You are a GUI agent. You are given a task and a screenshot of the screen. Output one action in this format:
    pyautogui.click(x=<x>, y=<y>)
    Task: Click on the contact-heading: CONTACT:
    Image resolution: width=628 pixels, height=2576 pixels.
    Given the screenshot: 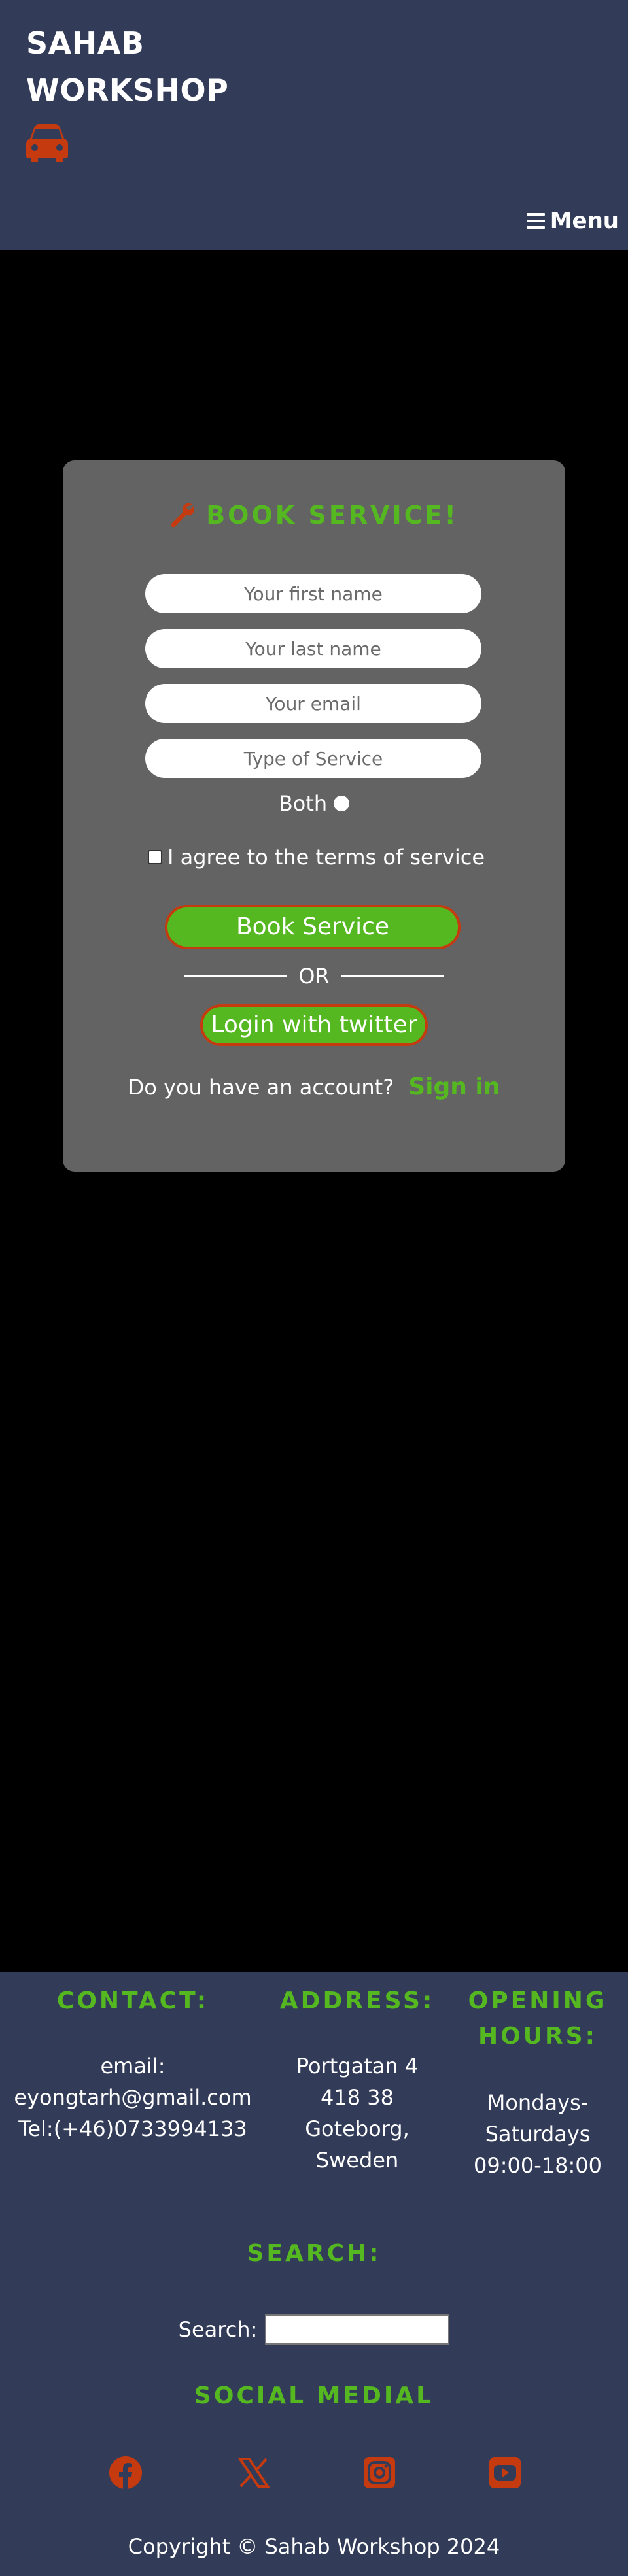 What is the action you would take?
    pyautogui.click(x=132, y=2001)
    